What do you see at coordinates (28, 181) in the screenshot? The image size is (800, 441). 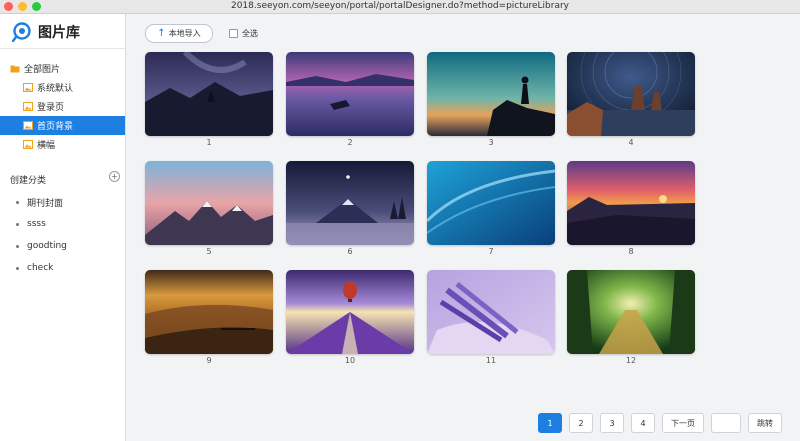 I see `category-header: 创建分类` at bounding box center [28, 181].